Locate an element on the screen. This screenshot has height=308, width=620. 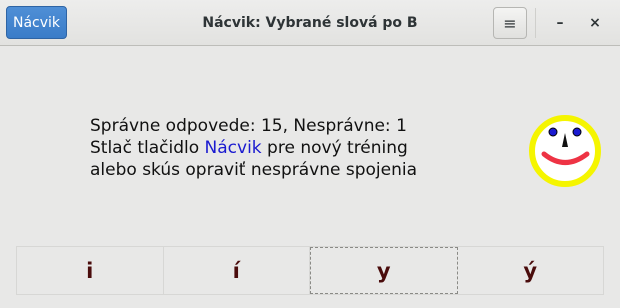
close-icon: × is located at coordinates (595, 23).